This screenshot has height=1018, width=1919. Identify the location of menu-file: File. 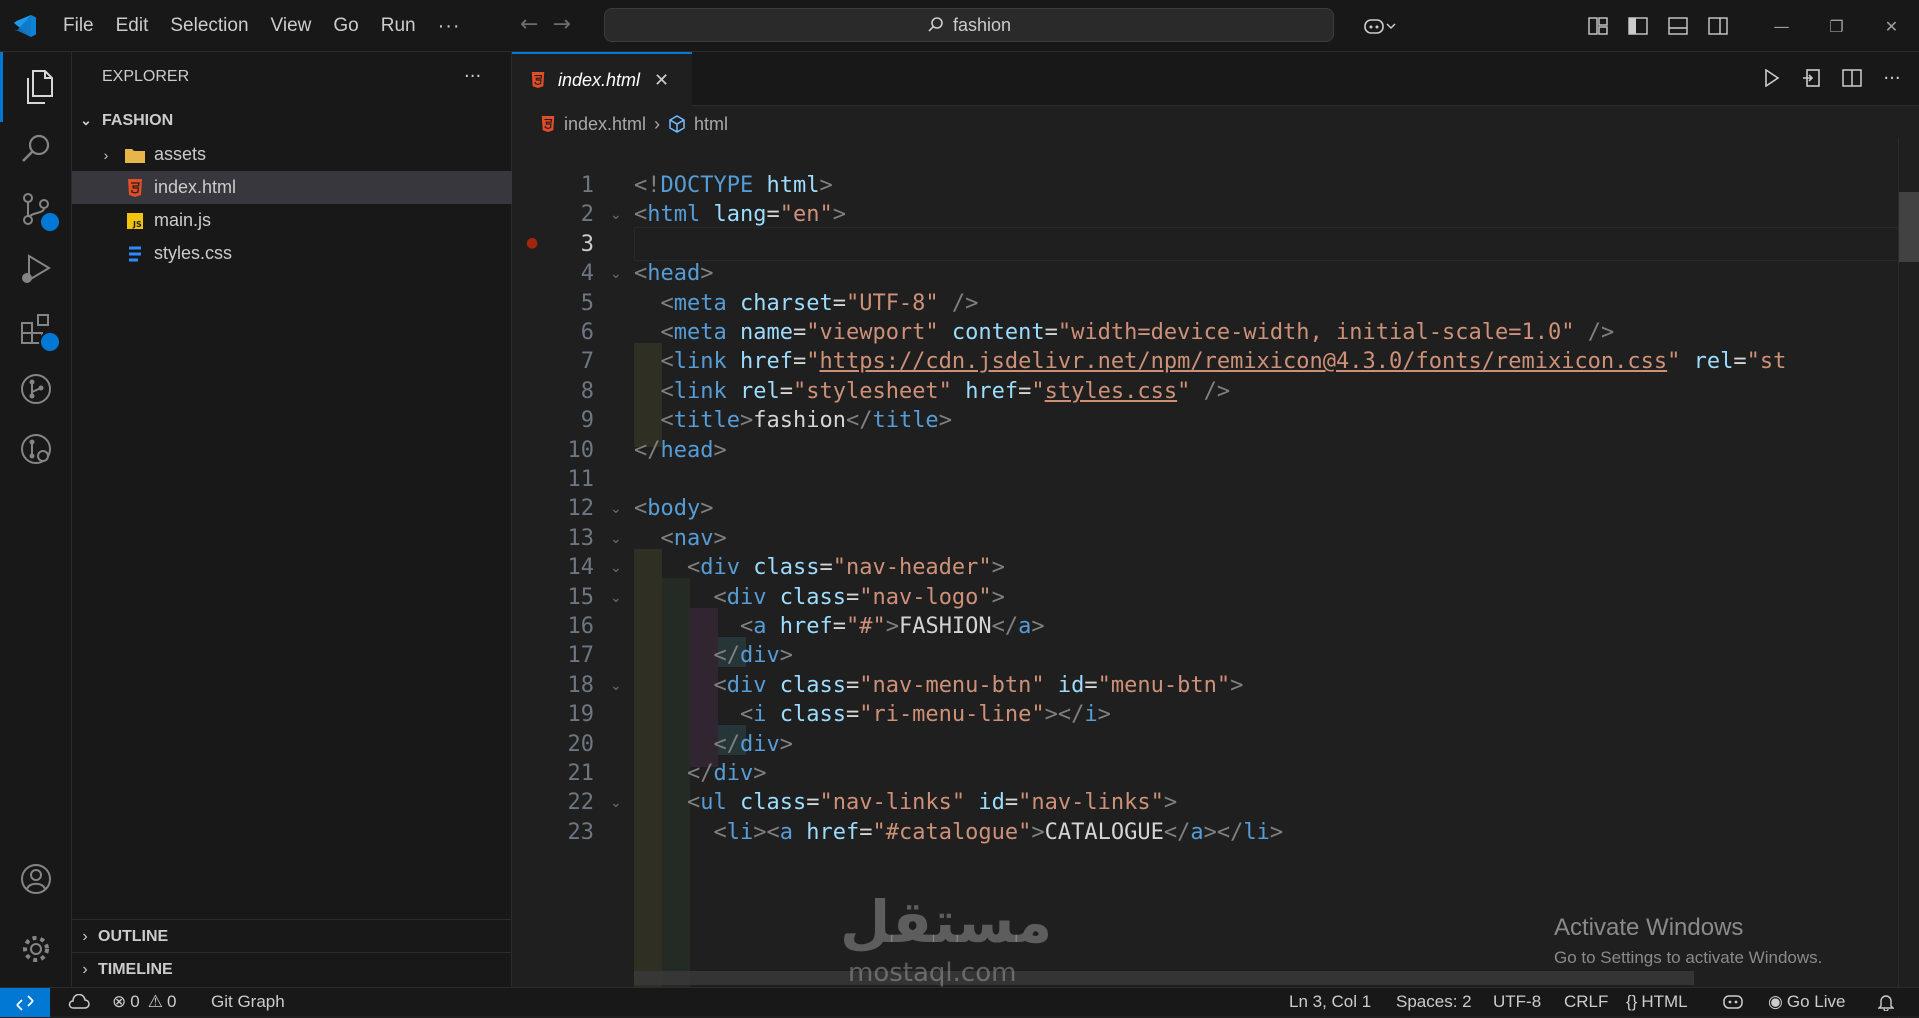
(78, 26).